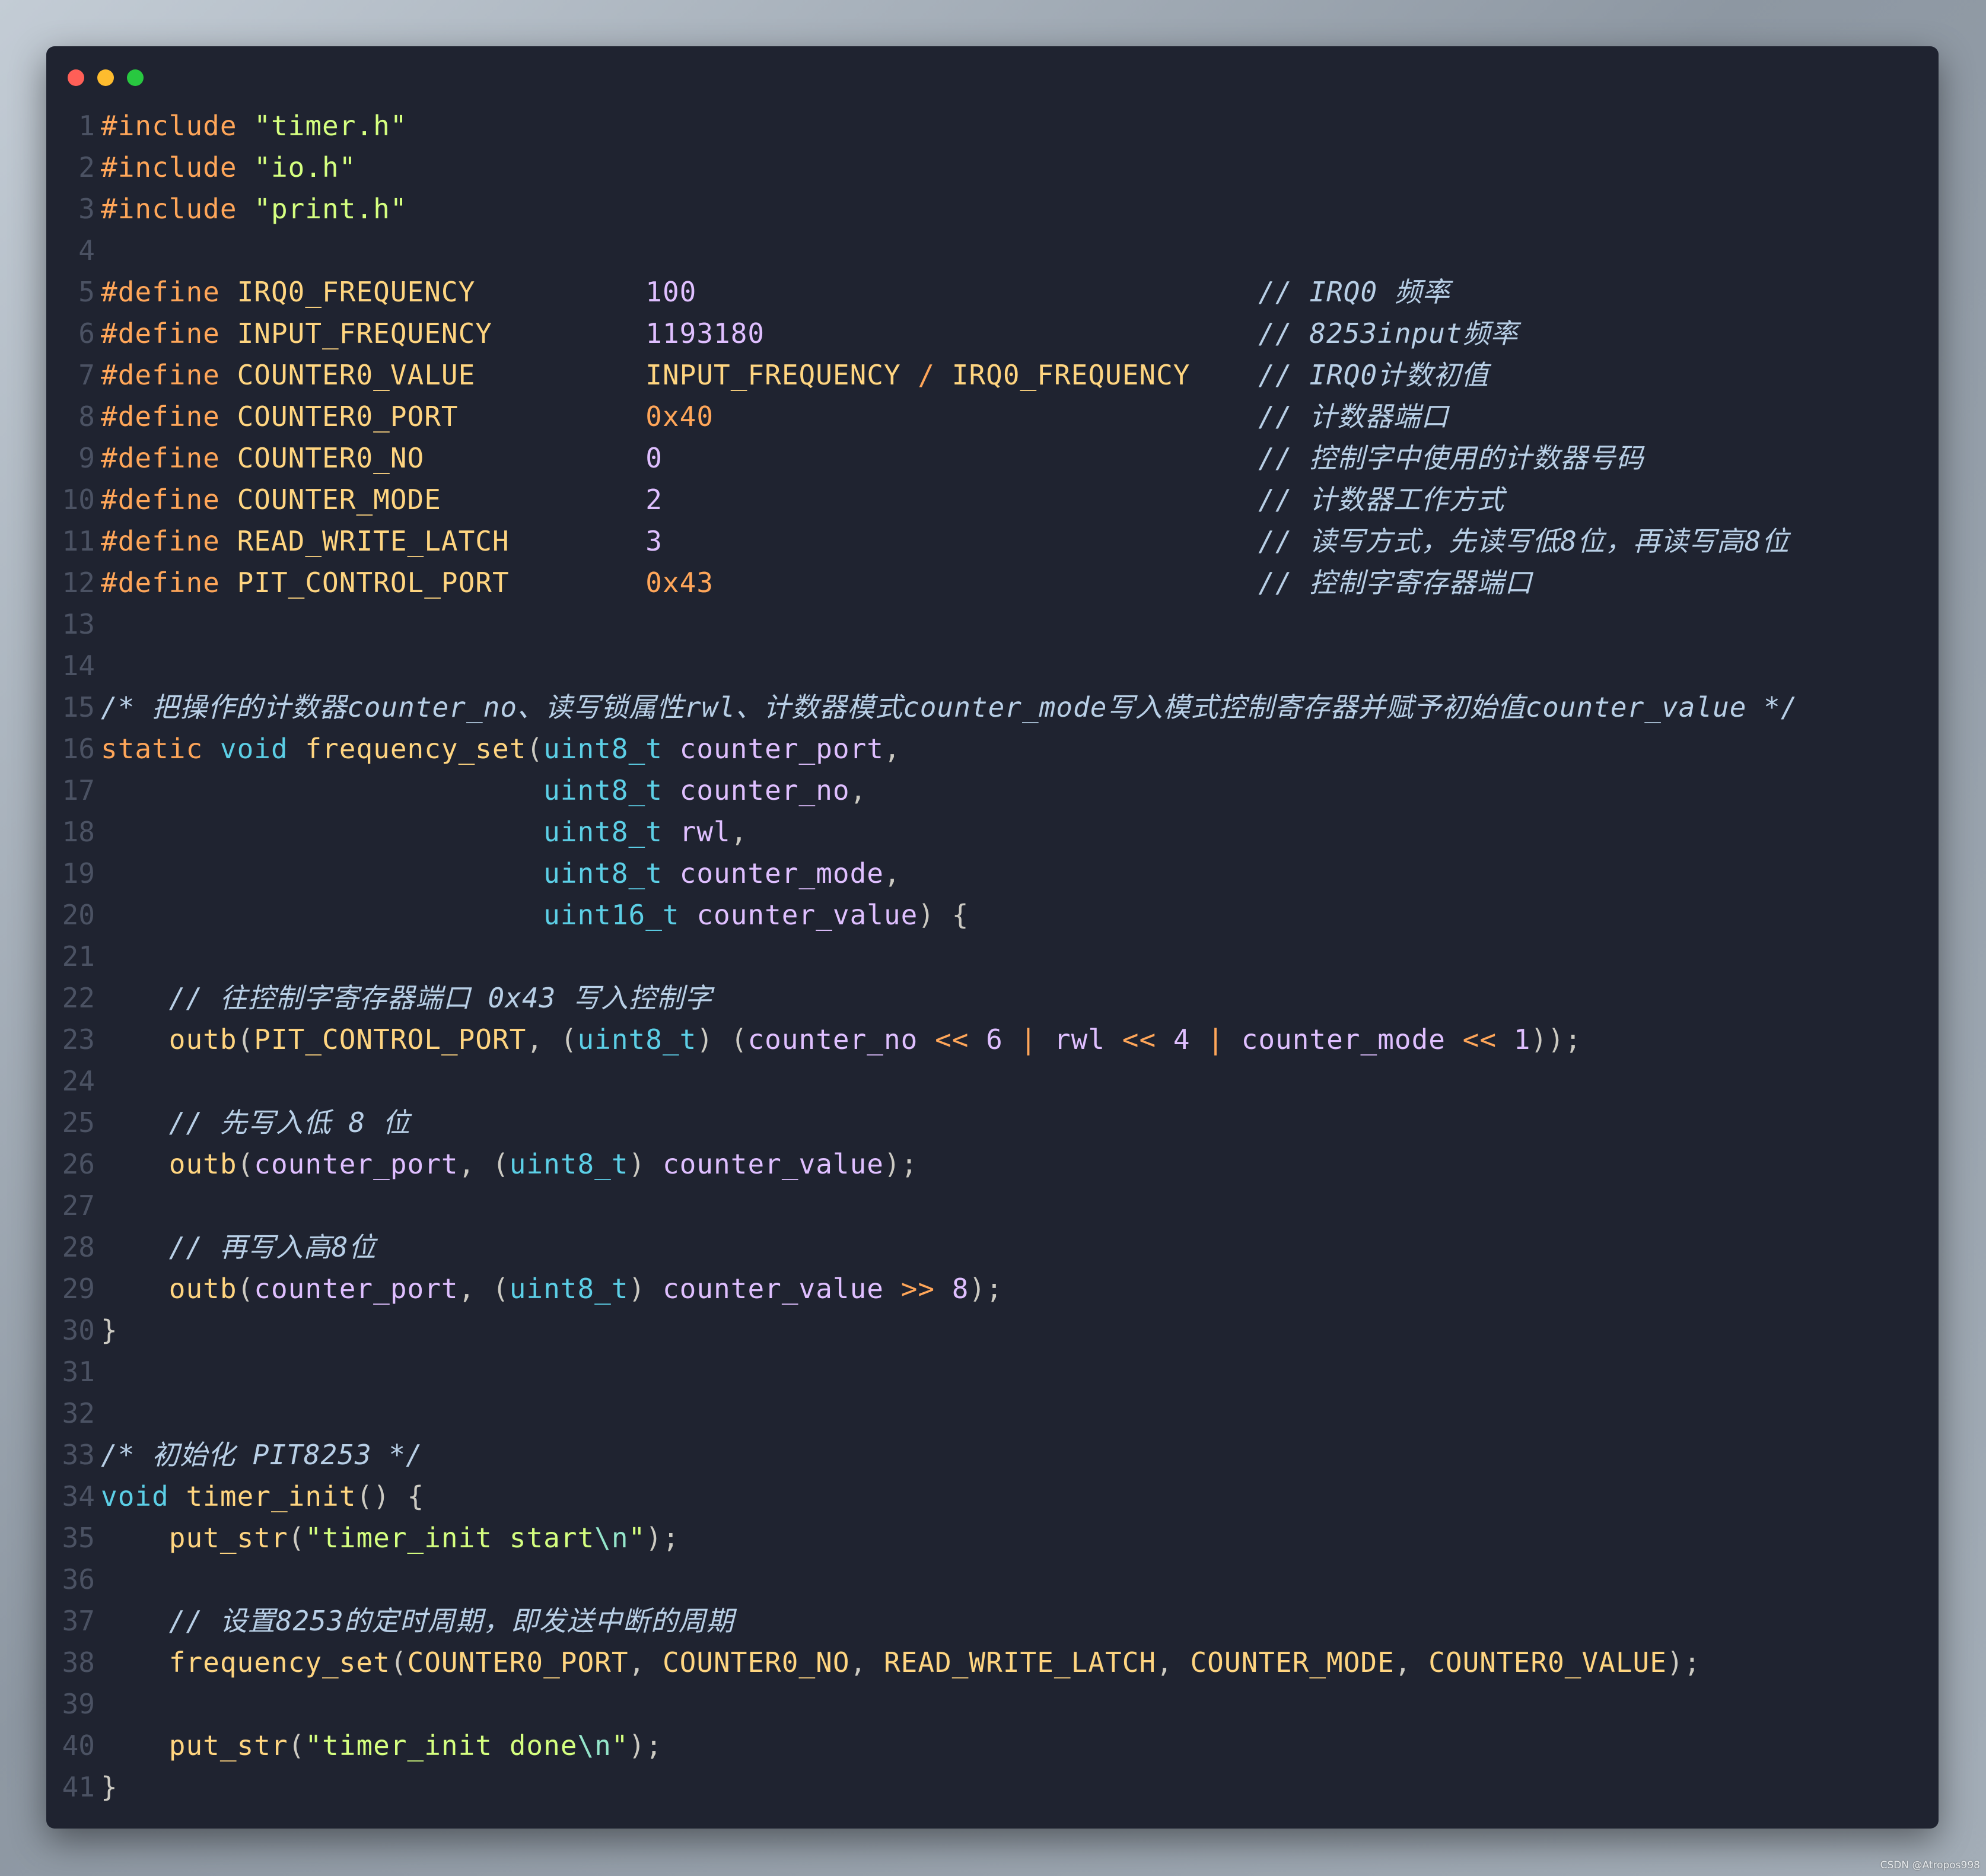 This screenshot has width=1986, height=1876. Describe the element at coordinates (781, 873) in the screenshot. I see `code-token-var: counter_mode` at that location.